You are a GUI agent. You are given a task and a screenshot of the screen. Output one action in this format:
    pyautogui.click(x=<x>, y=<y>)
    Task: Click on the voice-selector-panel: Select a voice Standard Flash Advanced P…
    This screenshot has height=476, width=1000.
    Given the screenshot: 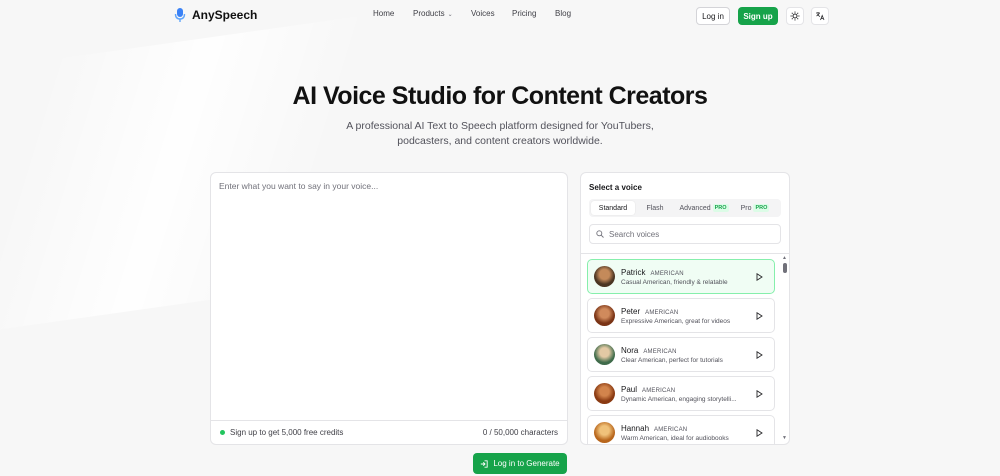 What is the action you would take?
    pyautogui.click(x=685, y=308)
    